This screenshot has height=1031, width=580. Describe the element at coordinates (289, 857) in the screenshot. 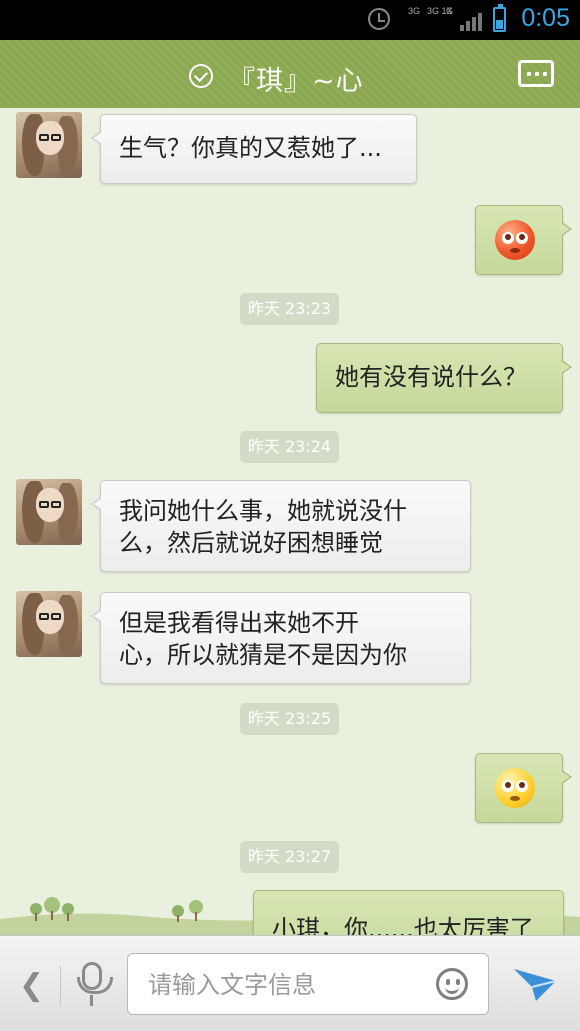

I see `message-timestamp: 昨天 23:27` at that location.